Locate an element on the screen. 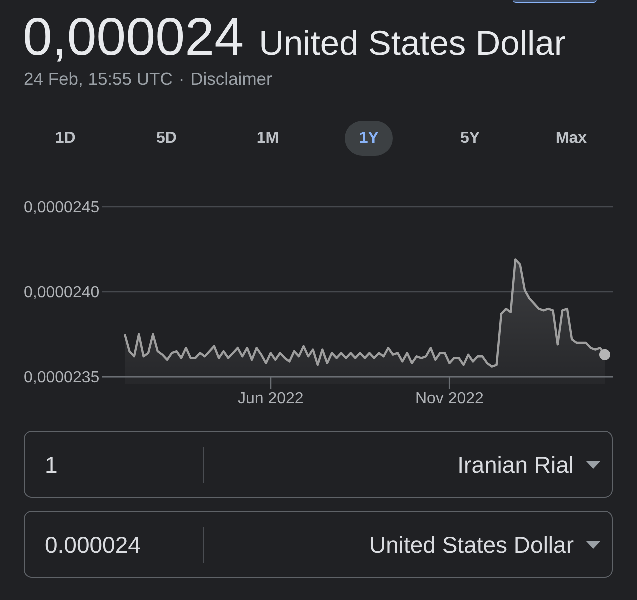  amount-field: 0.000024 is located at coordinates (115, 545).